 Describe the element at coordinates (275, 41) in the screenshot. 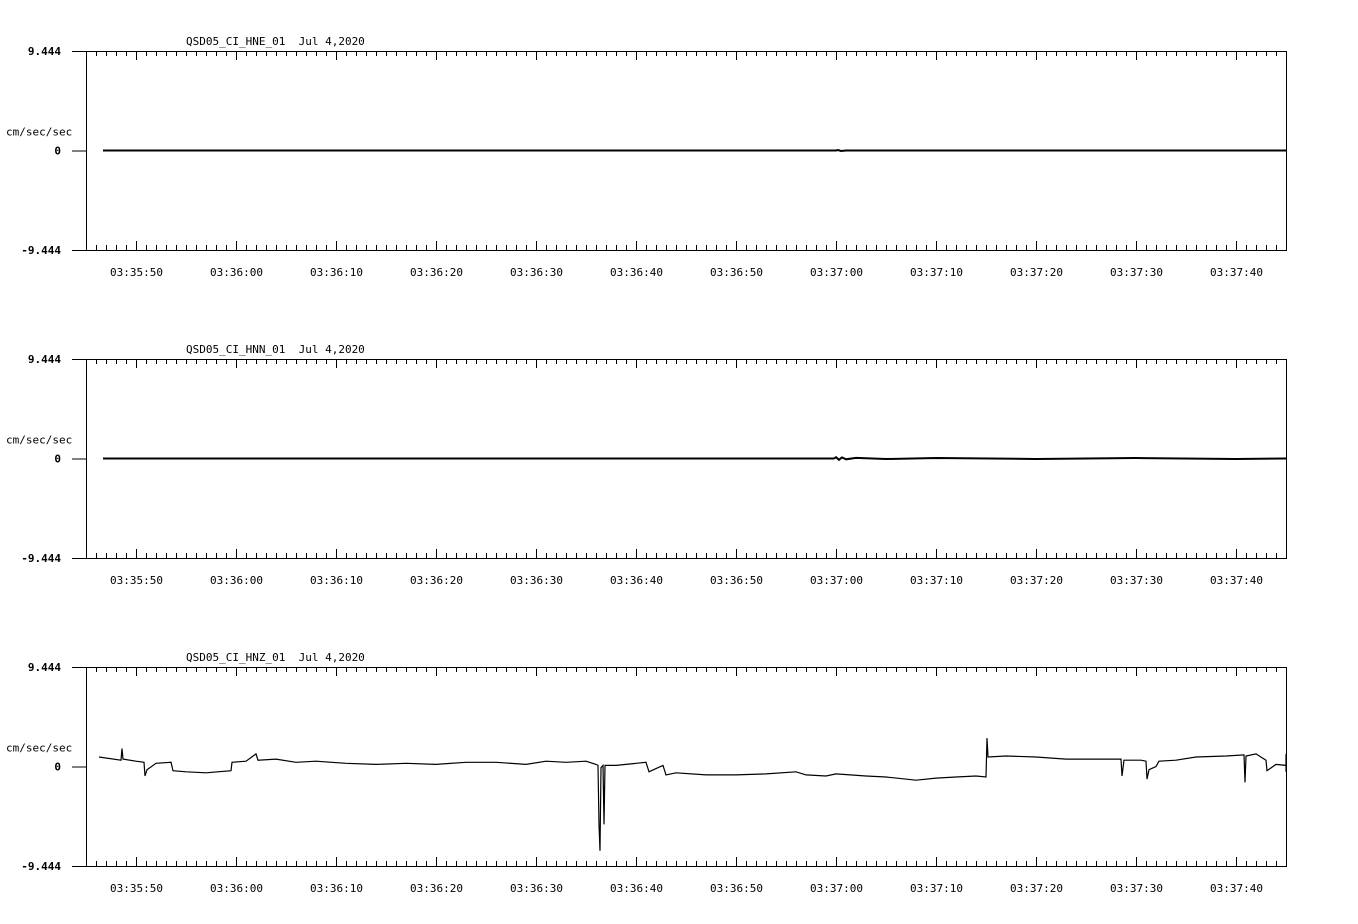

I see `panel-title: QSD05_CI_HNE_01 Jul 4,2020` at that location.